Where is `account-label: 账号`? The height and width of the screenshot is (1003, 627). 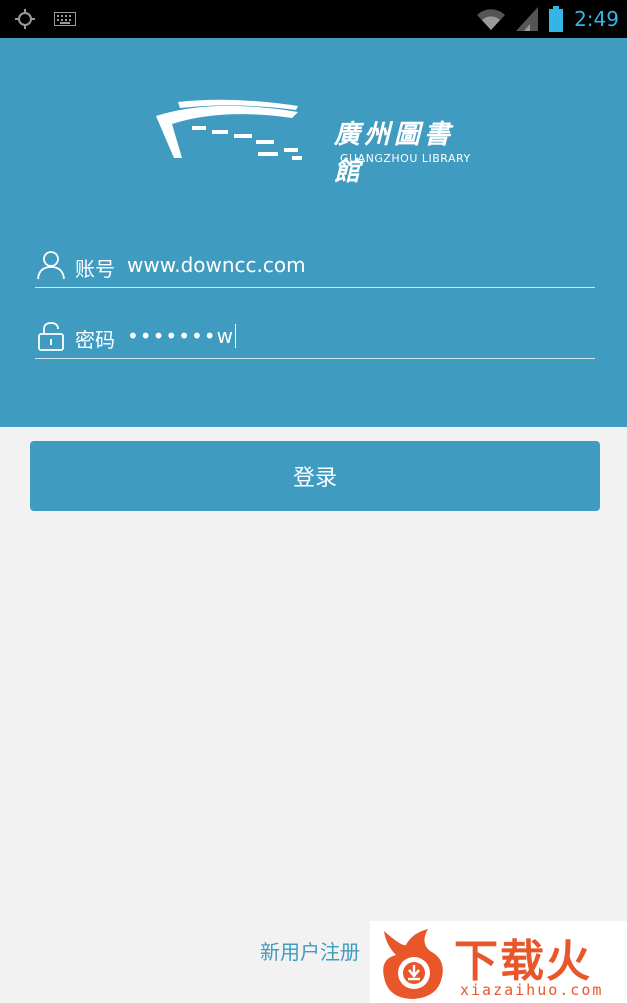 account-label: 账号 is located at coordinates (95, 269).